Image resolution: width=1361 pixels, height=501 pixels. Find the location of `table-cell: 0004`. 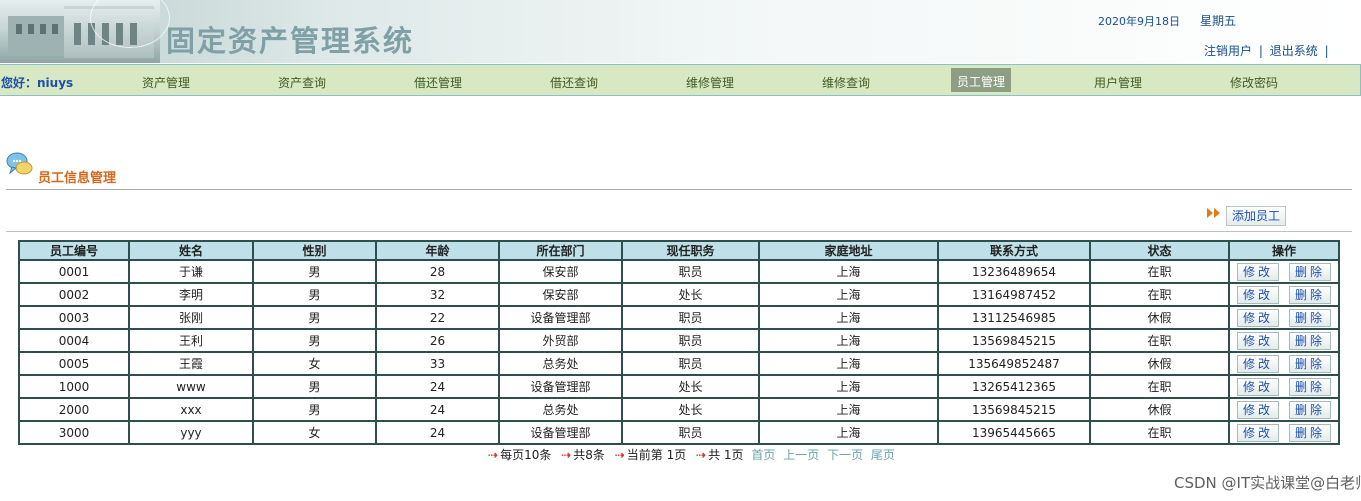

table-cell: 0004 is located at coordinates (74, 340).